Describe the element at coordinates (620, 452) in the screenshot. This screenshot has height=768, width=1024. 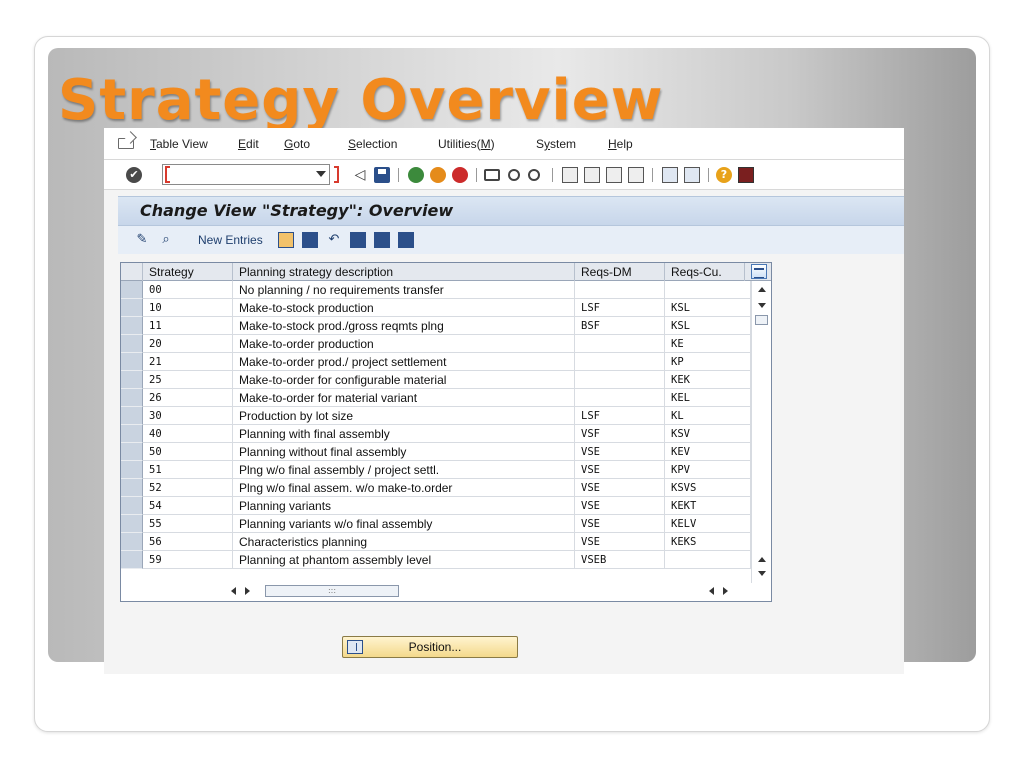
I see `cell-reqs-dm: VSE` at that location.